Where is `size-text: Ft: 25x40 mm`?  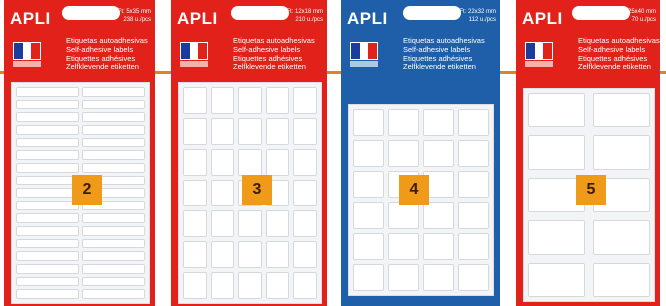 size-text: Ft: 25x40 mm is located at coordinates (637, 12).